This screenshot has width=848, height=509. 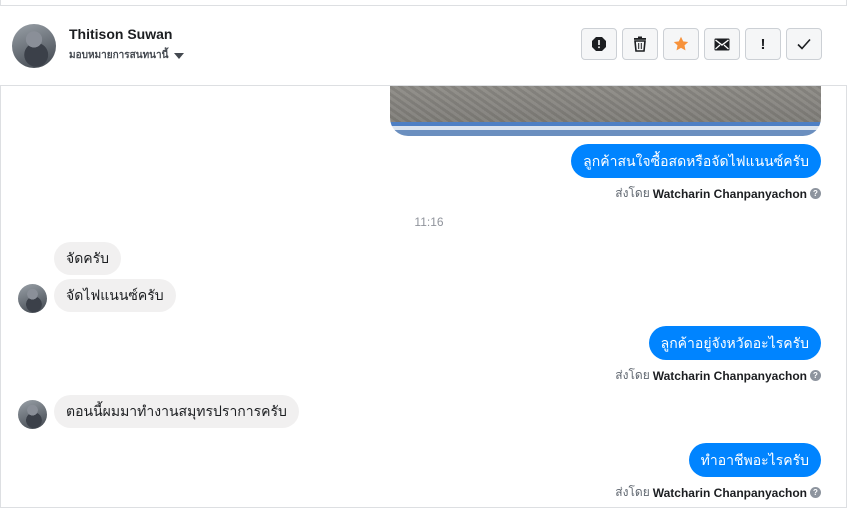 What do you see at coordinates (34, 46) in the screenshot?
I see `avatar` at bounding box center [34, 46].